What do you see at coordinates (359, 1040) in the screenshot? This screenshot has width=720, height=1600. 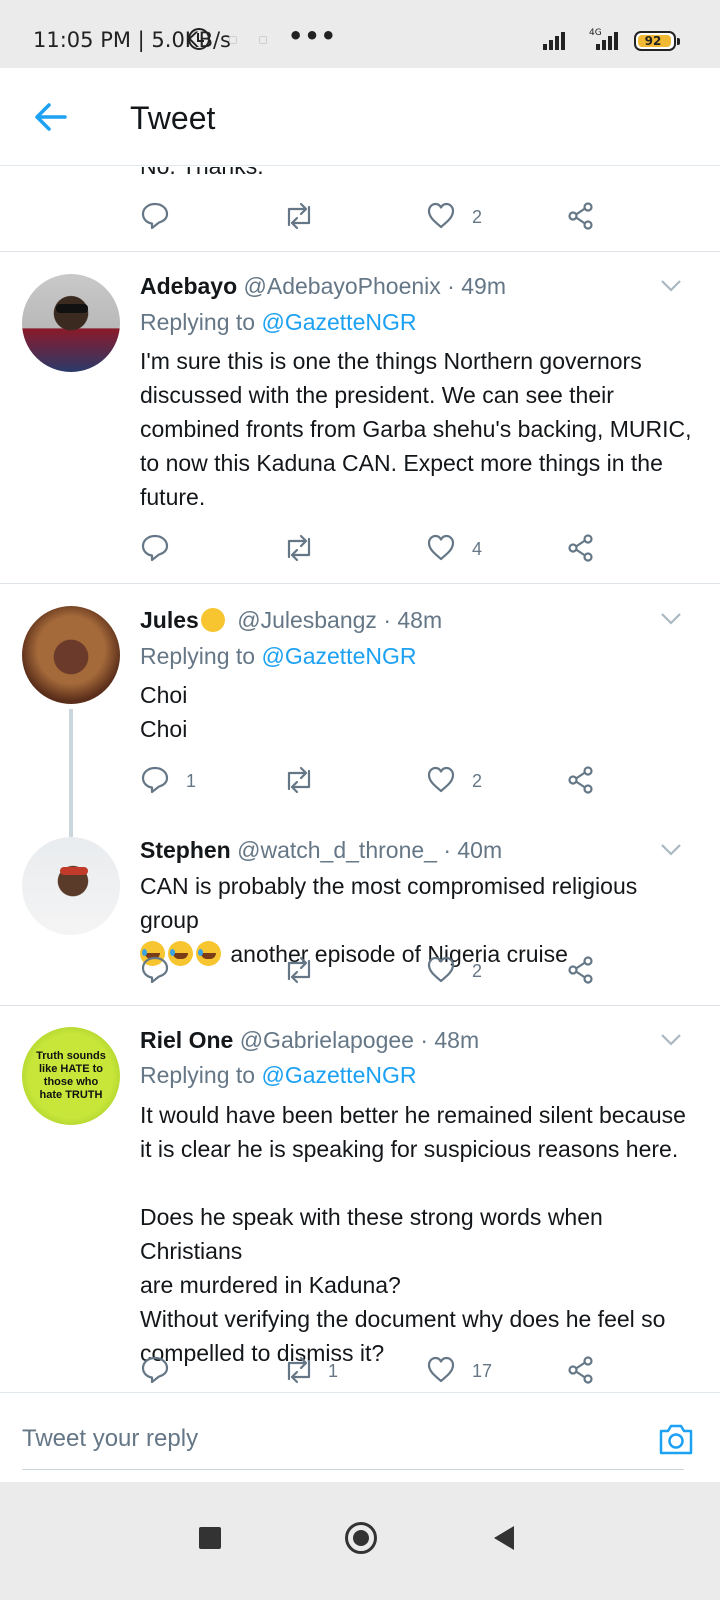 I see `user-handle: @Gabrielapogee · 48m` at bounding box center [359, 1040].